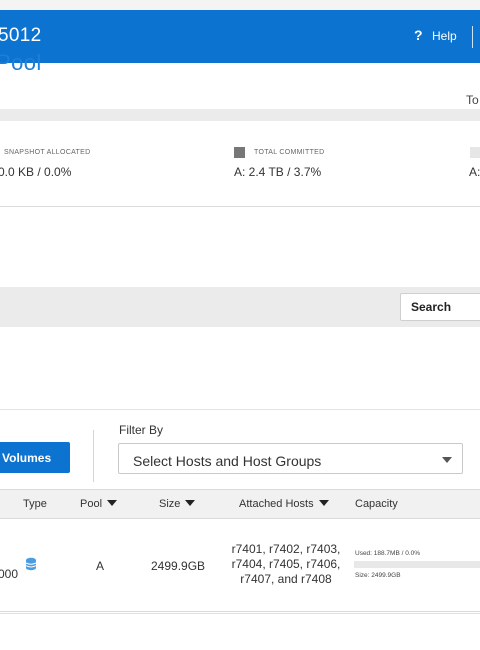 The image size is (480, 650). I want to click on column-header-capacity: Capacity, so click(376, 504).